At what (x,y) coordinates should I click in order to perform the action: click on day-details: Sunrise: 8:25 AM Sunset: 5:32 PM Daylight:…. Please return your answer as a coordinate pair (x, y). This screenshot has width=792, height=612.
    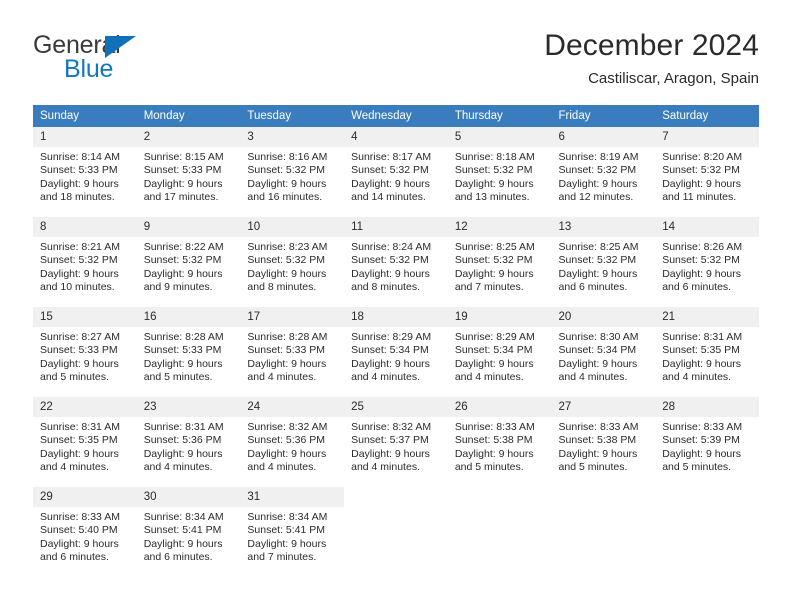
    Looking at the image, I should click on (500, 266).